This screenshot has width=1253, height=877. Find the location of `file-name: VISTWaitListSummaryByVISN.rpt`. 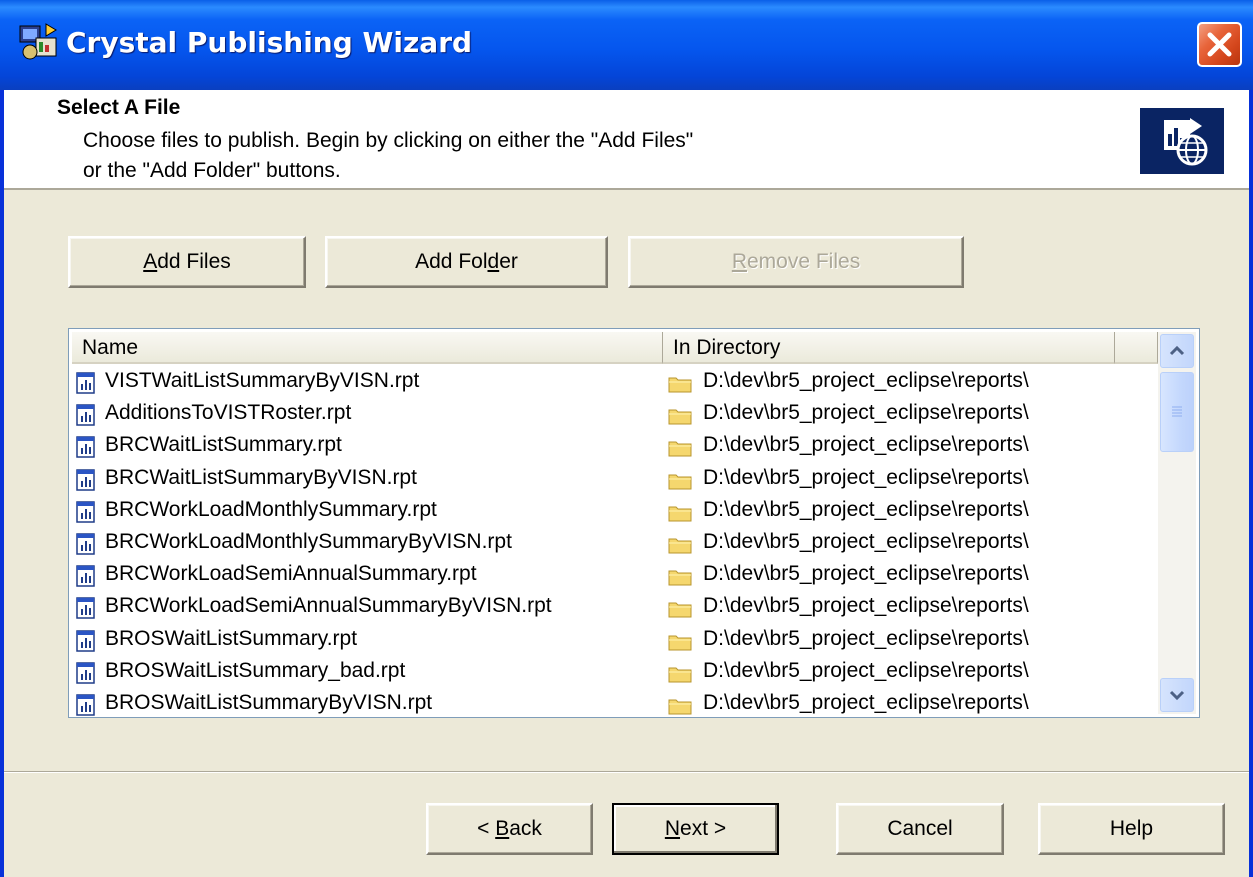

file-name: VISTWaitListSummaryByVISN.rpt is located at coordinates (262, 380).